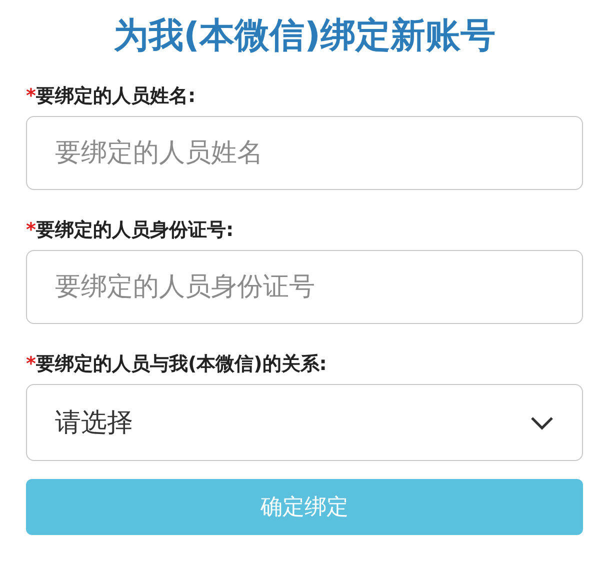 The height and width of the screenshot is (563, 604). What do you see at coordinates (304, 36) in the screenshot?
I see `page-title: 为我(本微信)绑定新账号` at bounding box center [304, 36].